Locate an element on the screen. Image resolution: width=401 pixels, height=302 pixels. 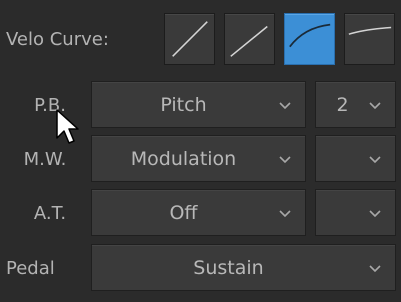
mod-wheel-value: Modulation is located at coordinates (183, 158).